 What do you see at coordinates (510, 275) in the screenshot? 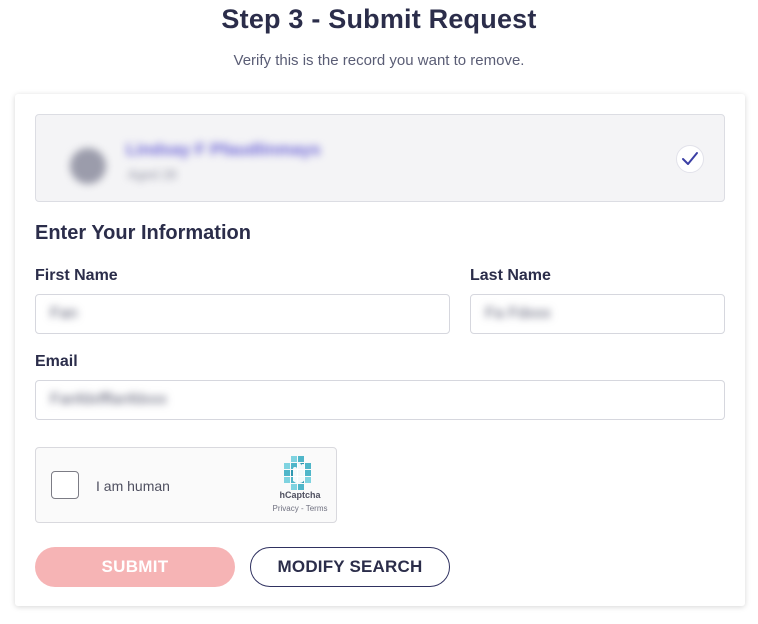
I see `last-name-label: Last Name` at bounding box center [510, 275].